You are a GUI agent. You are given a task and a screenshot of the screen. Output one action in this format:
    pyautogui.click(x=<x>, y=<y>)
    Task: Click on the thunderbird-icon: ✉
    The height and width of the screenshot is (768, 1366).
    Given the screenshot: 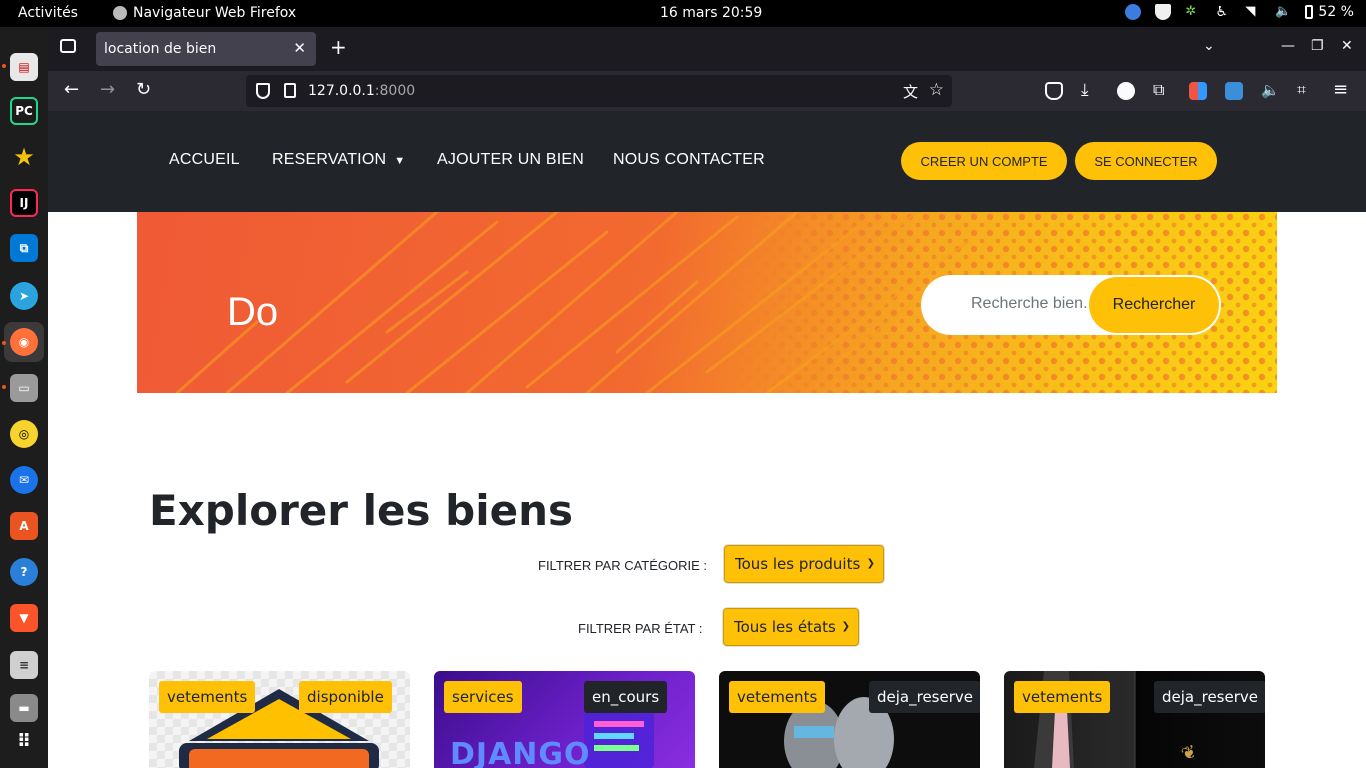 What is the action you would take?
    pyautogui.click(x=24, y=480)
    